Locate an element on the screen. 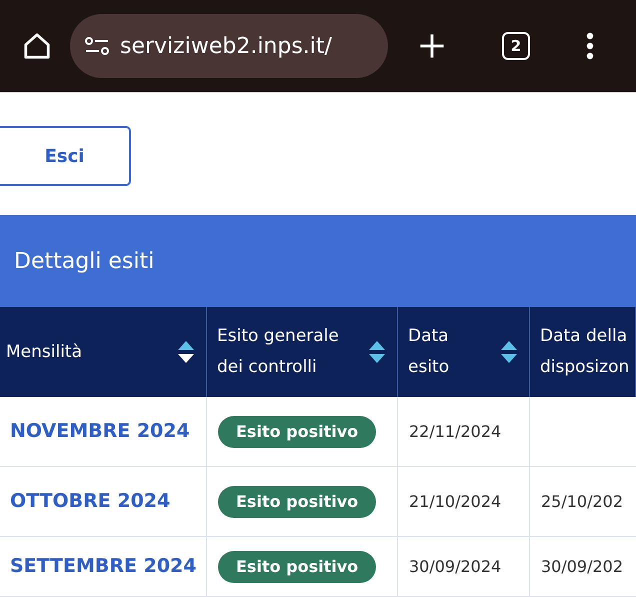  home-icon is located at coordinates (37, 46).